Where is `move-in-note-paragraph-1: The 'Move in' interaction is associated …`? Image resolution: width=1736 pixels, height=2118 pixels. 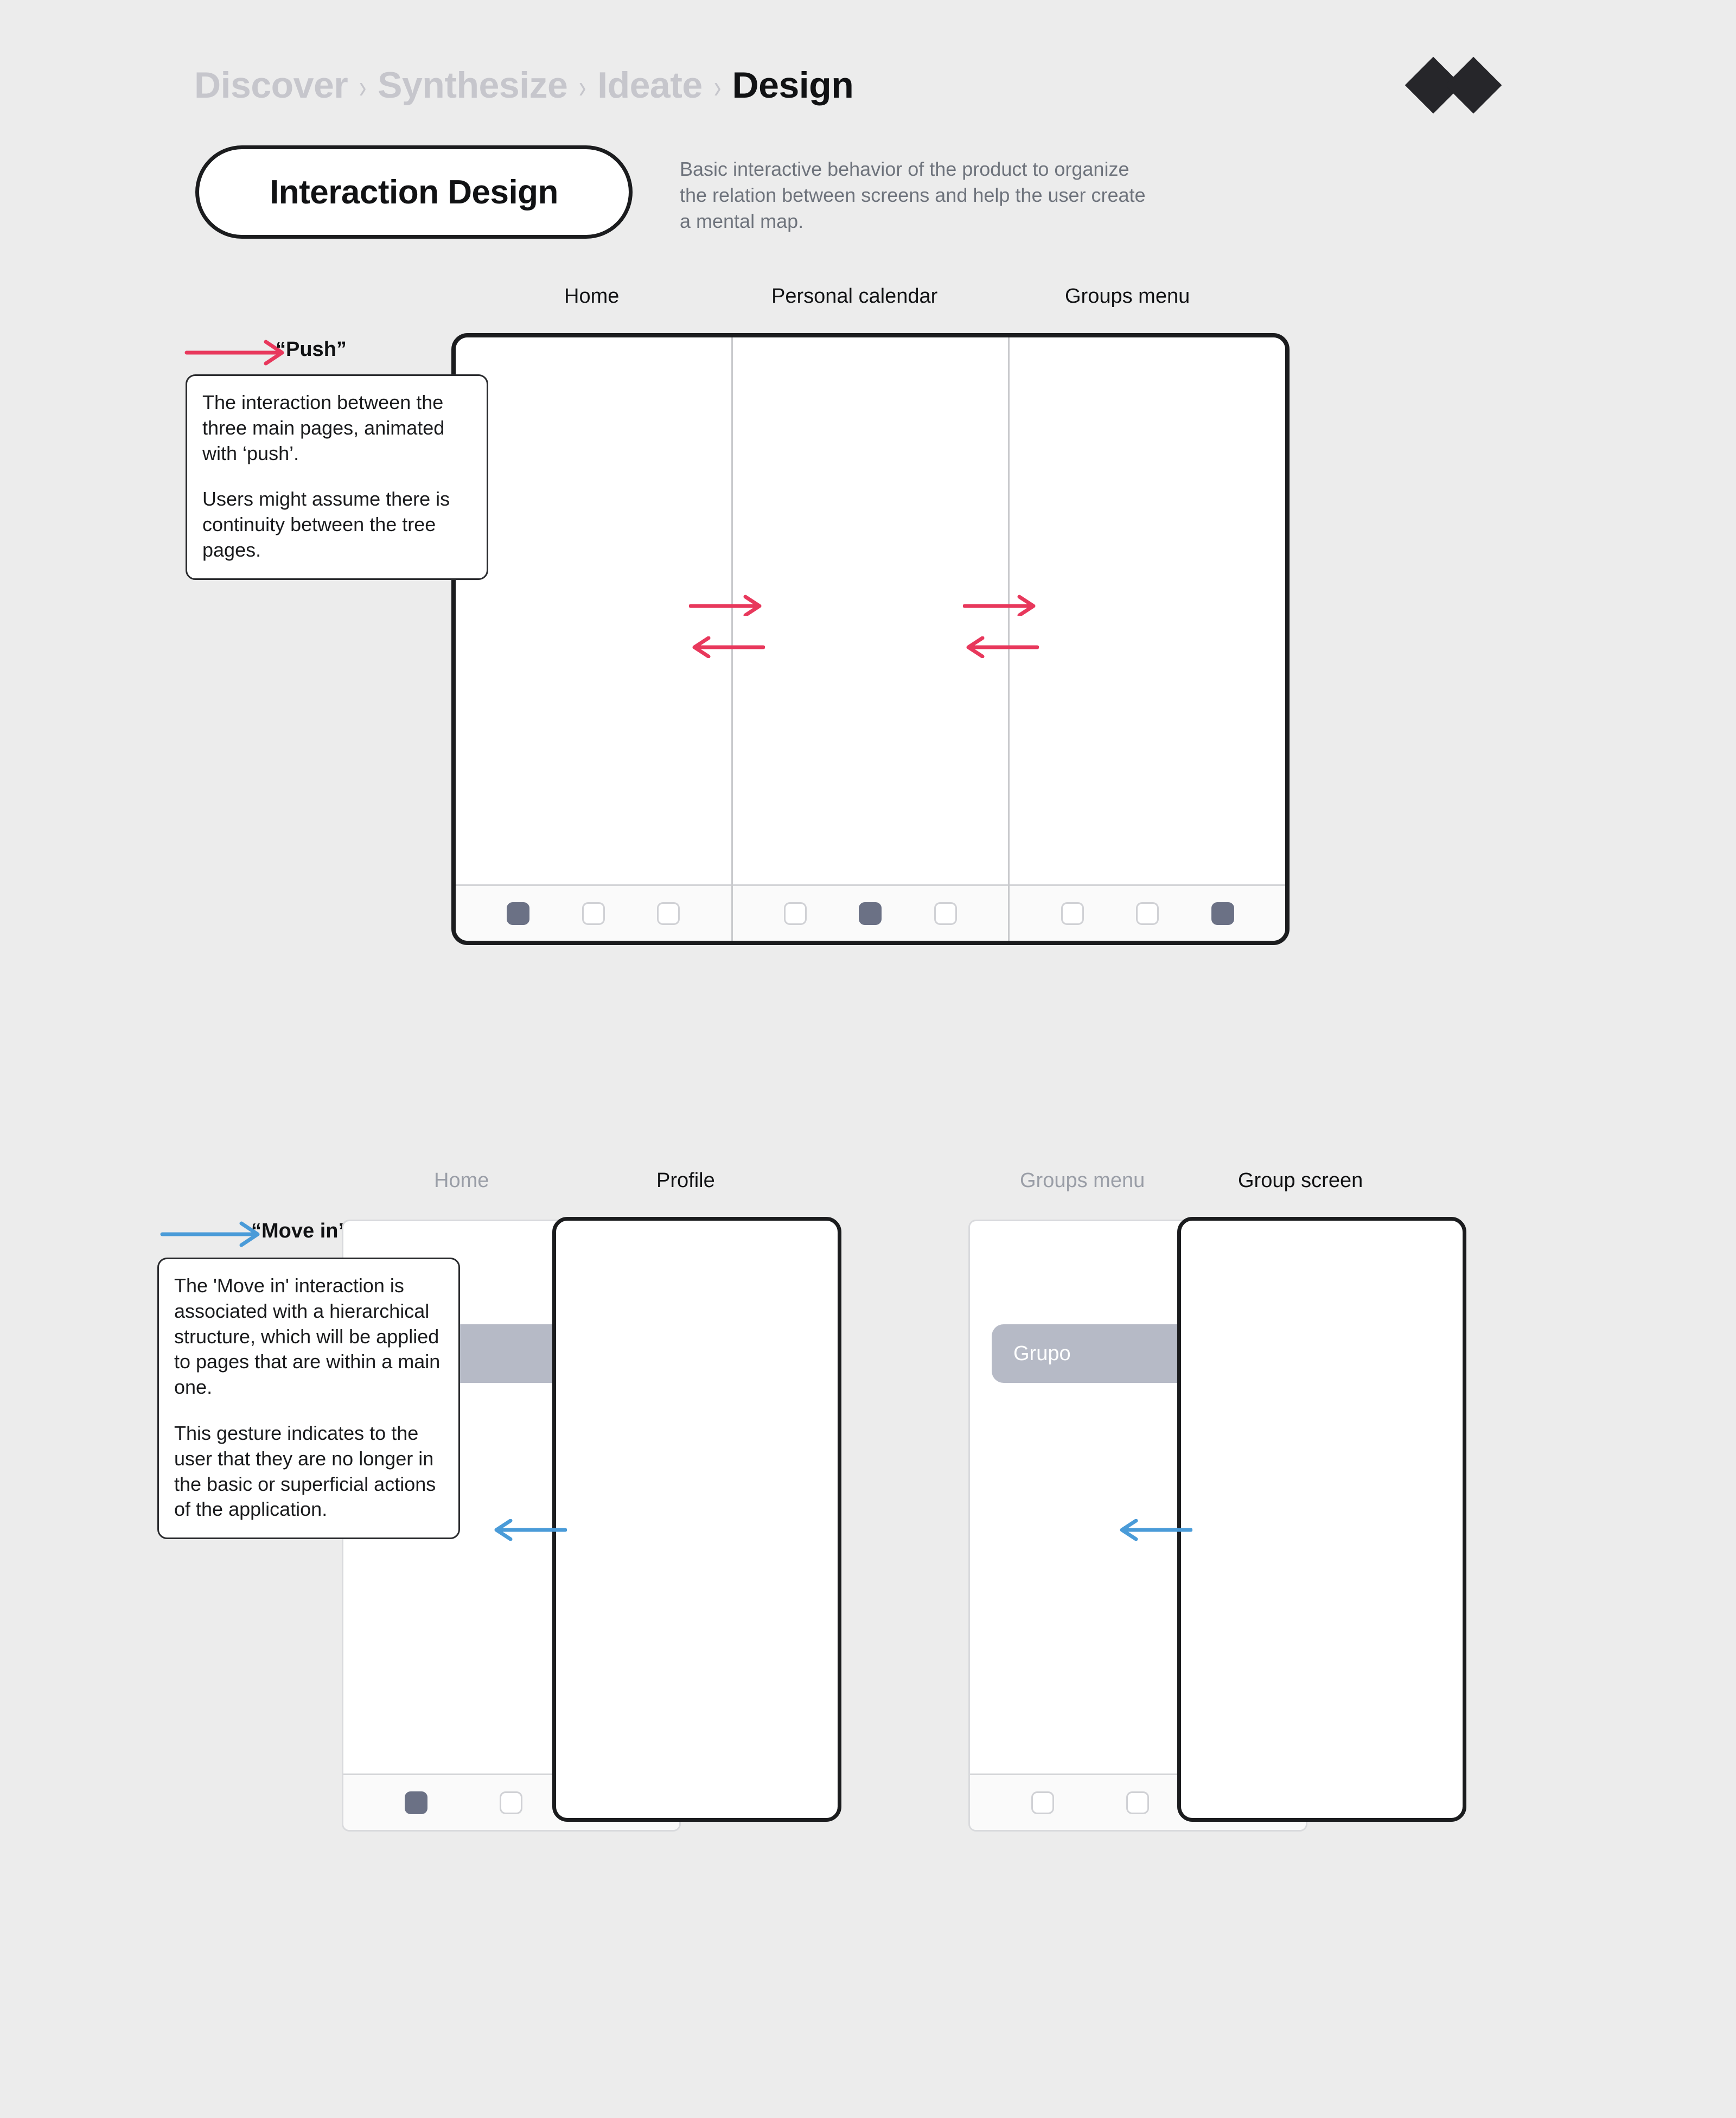 move-in-note-paragraph-1: The 'Move in' interaction is associated … is located at coordinates (307, 1336).